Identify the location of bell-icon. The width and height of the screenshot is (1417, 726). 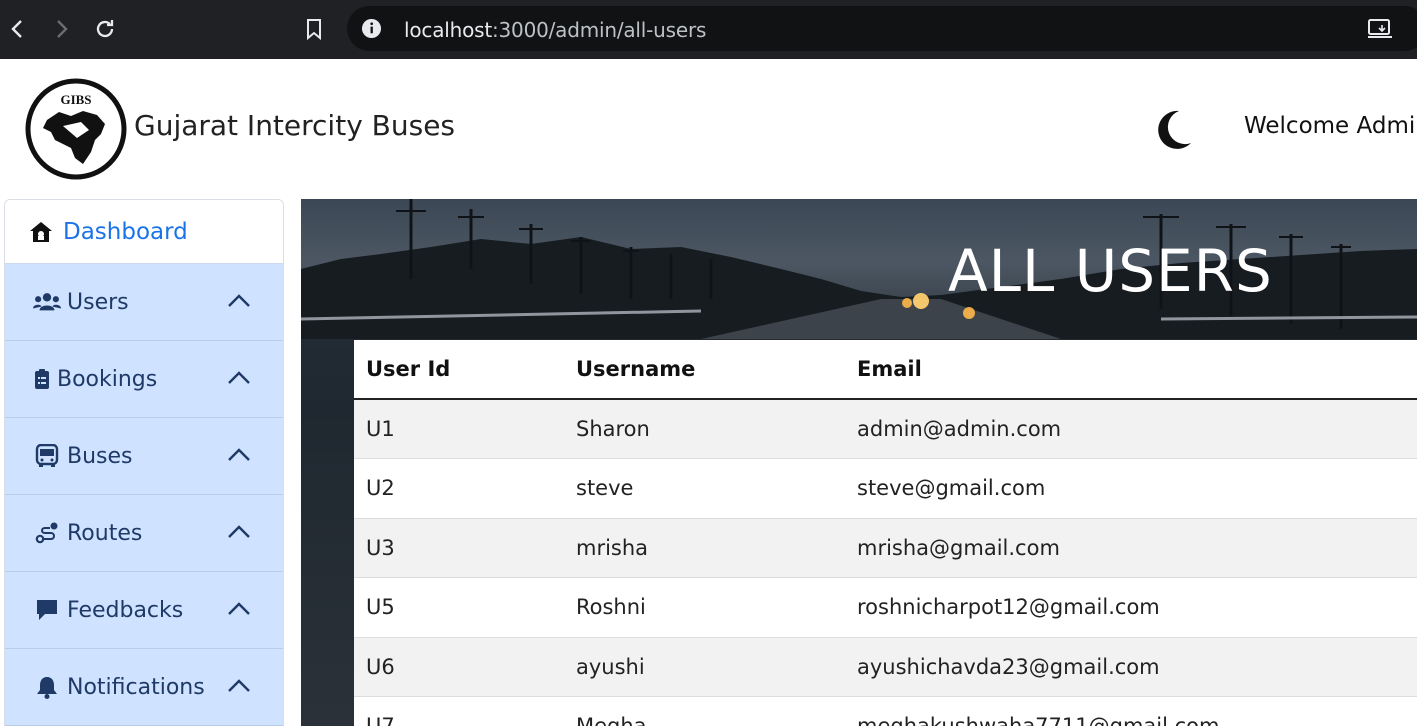
(47, 687).